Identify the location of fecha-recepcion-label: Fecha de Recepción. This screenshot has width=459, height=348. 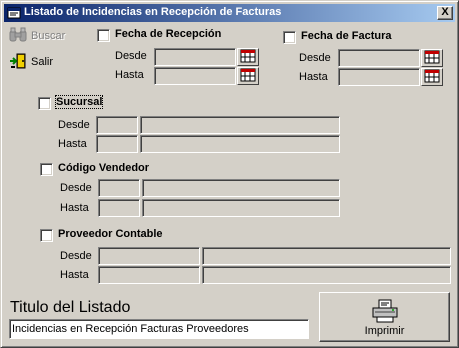
(168, 34).